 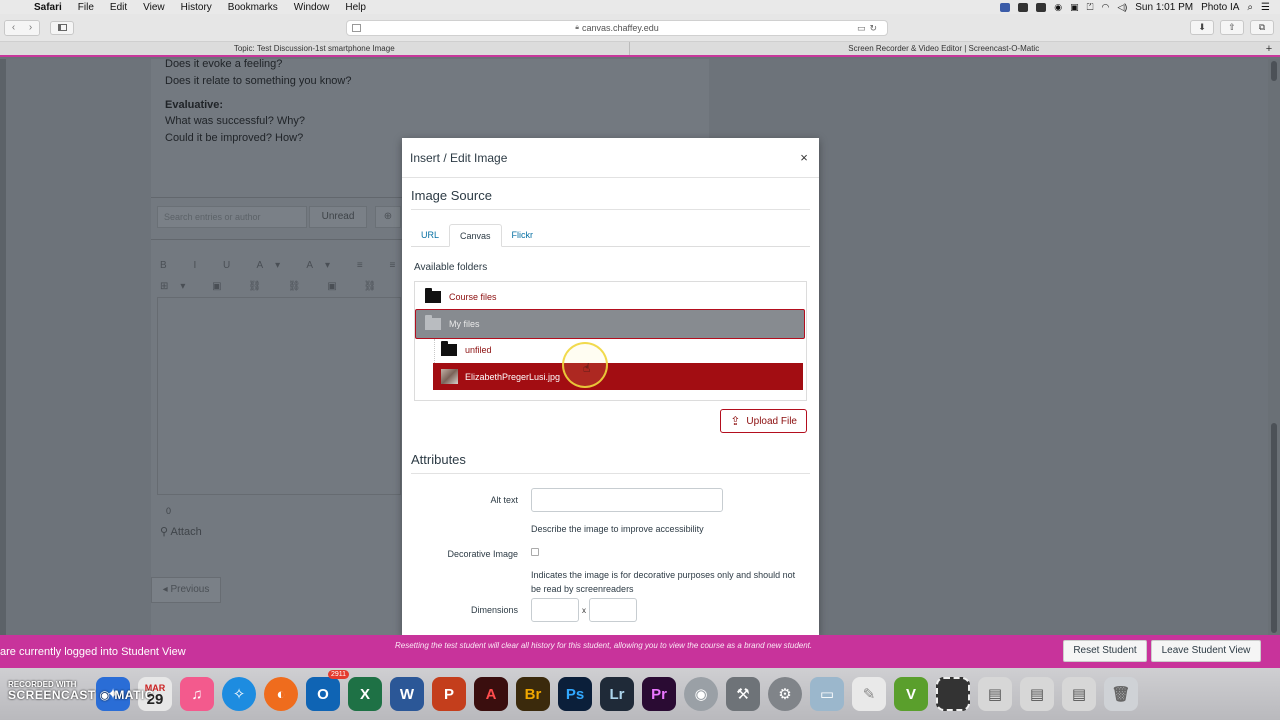 What do you see at coordinates (449, 694) in the screenshot?
I see `powerpoint-icon: P` at bounding box center [449, 694].